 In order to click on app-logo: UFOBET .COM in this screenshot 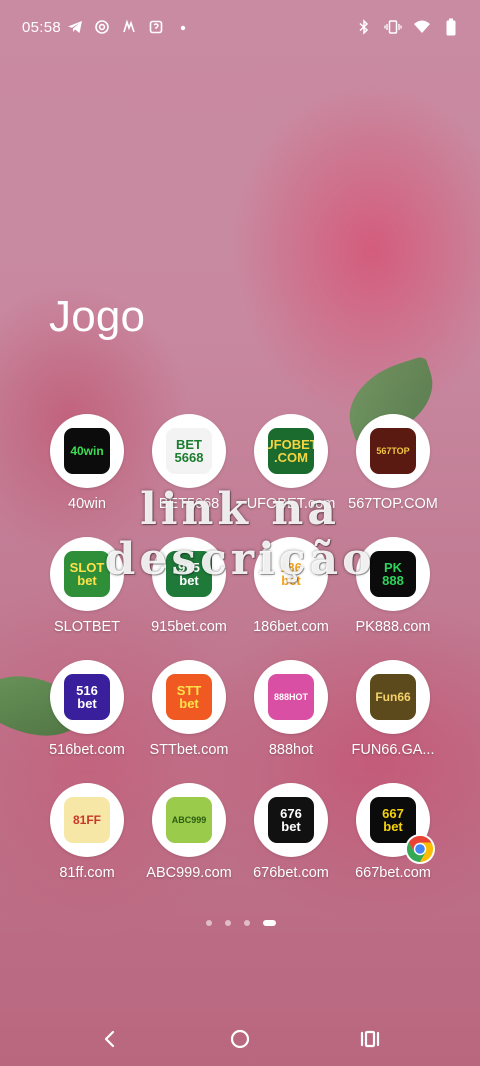, I will do `click(291, 451)`.